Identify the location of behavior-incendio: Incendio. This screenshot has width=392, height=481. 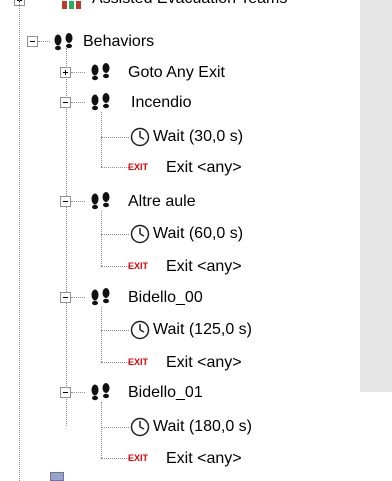
(161, 103).